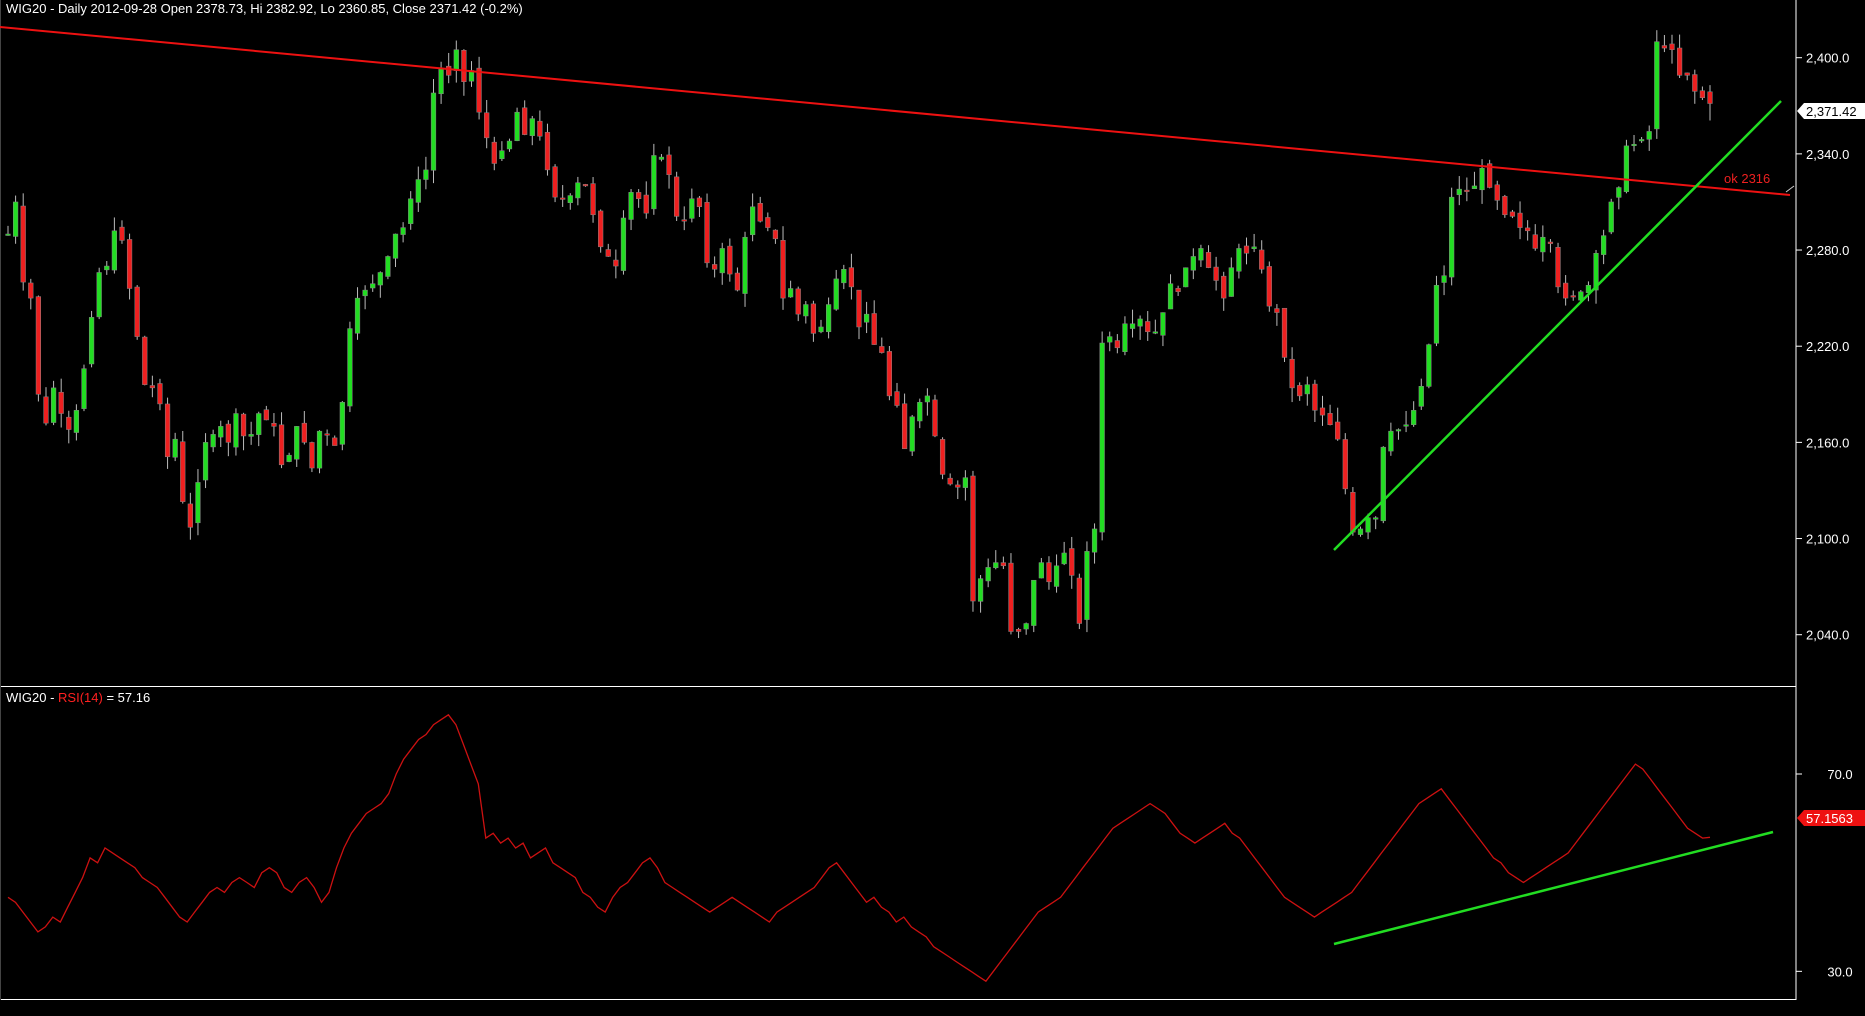  I want to click on rsi-panel-header: WIG20 - RSI(14) = 57.16, so click(78, 697).